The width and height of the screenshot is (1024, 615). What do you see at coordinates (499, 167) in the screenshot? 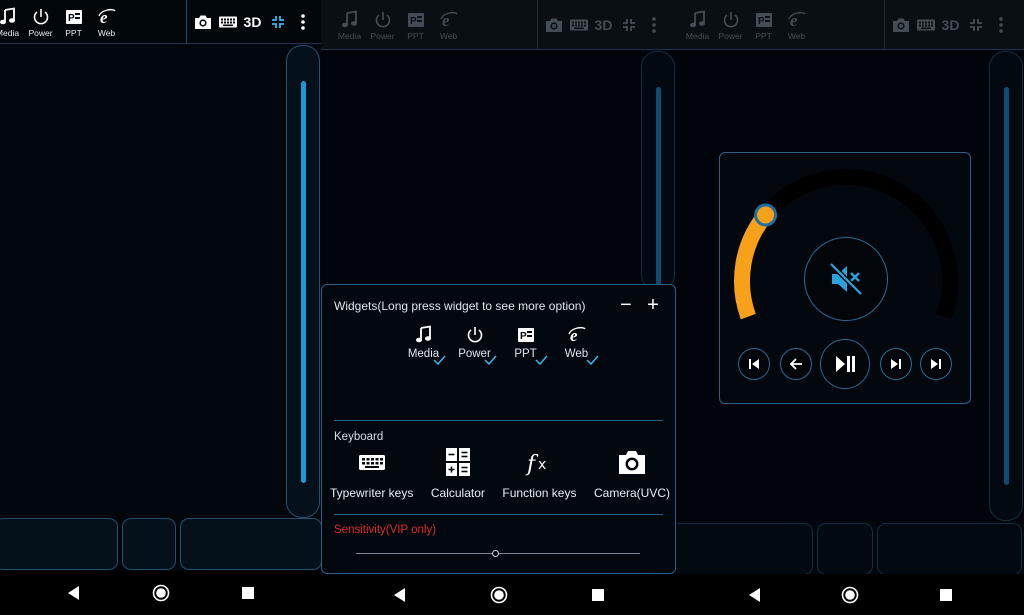
I see `touchpad-area` at bounding box center [499, 167].